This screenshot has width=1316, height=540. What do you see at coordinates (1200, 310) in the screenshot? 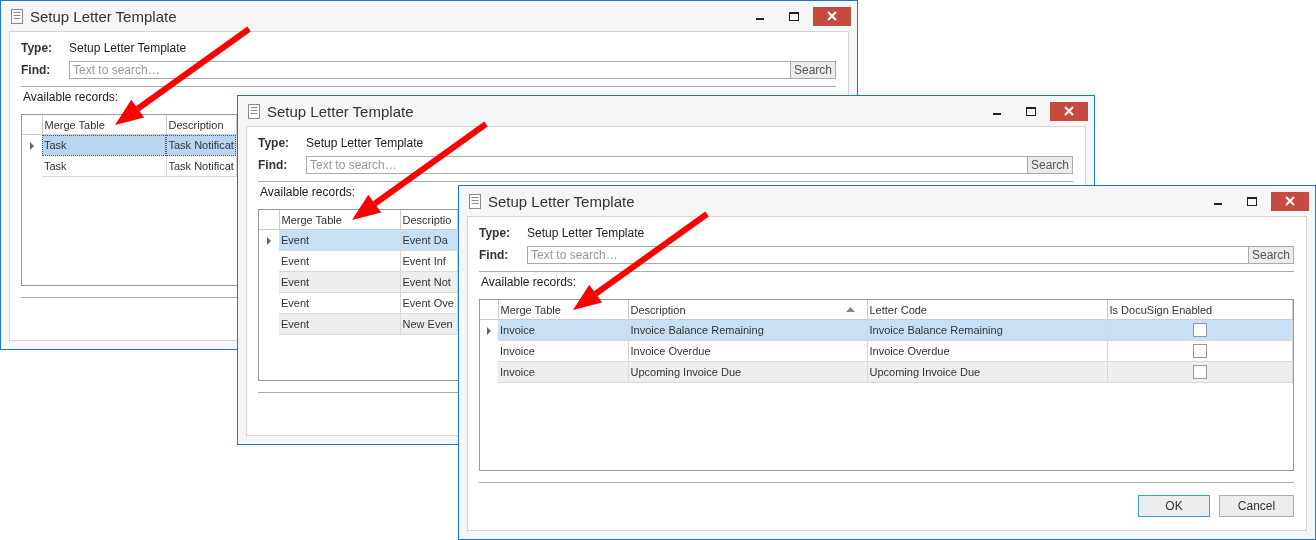
I see `column-header: Is DocuSign Enabled` at bounding box center [1200, 310].